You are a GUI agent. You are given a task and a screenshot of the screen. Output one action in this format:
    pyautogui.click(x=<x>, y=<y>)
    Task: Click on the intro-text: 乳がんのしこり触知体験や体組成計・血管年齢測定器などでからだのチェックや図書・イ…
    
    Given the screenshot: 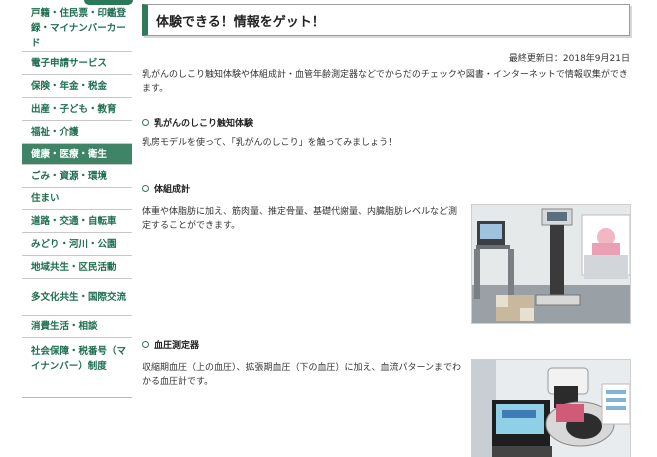 What is the action you would take?
    pyautogui.click(x=385, y=82)
    